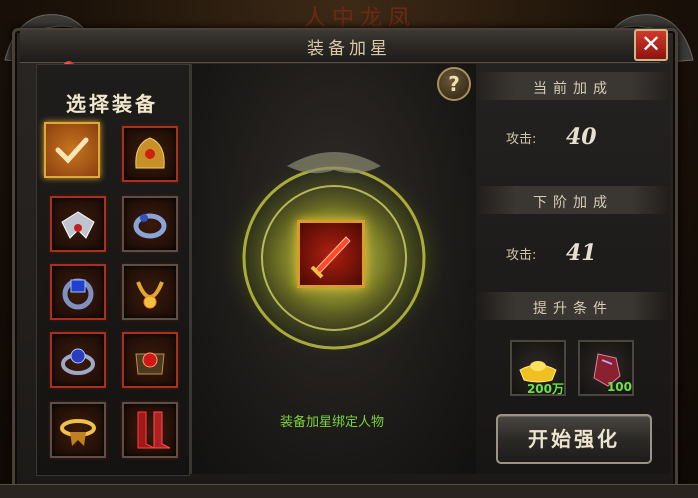  What do you see at coordinates (574, 439) in the screenshot?
I see `start-upgrade-button: 开始强化` at bounding box center [574, 439].